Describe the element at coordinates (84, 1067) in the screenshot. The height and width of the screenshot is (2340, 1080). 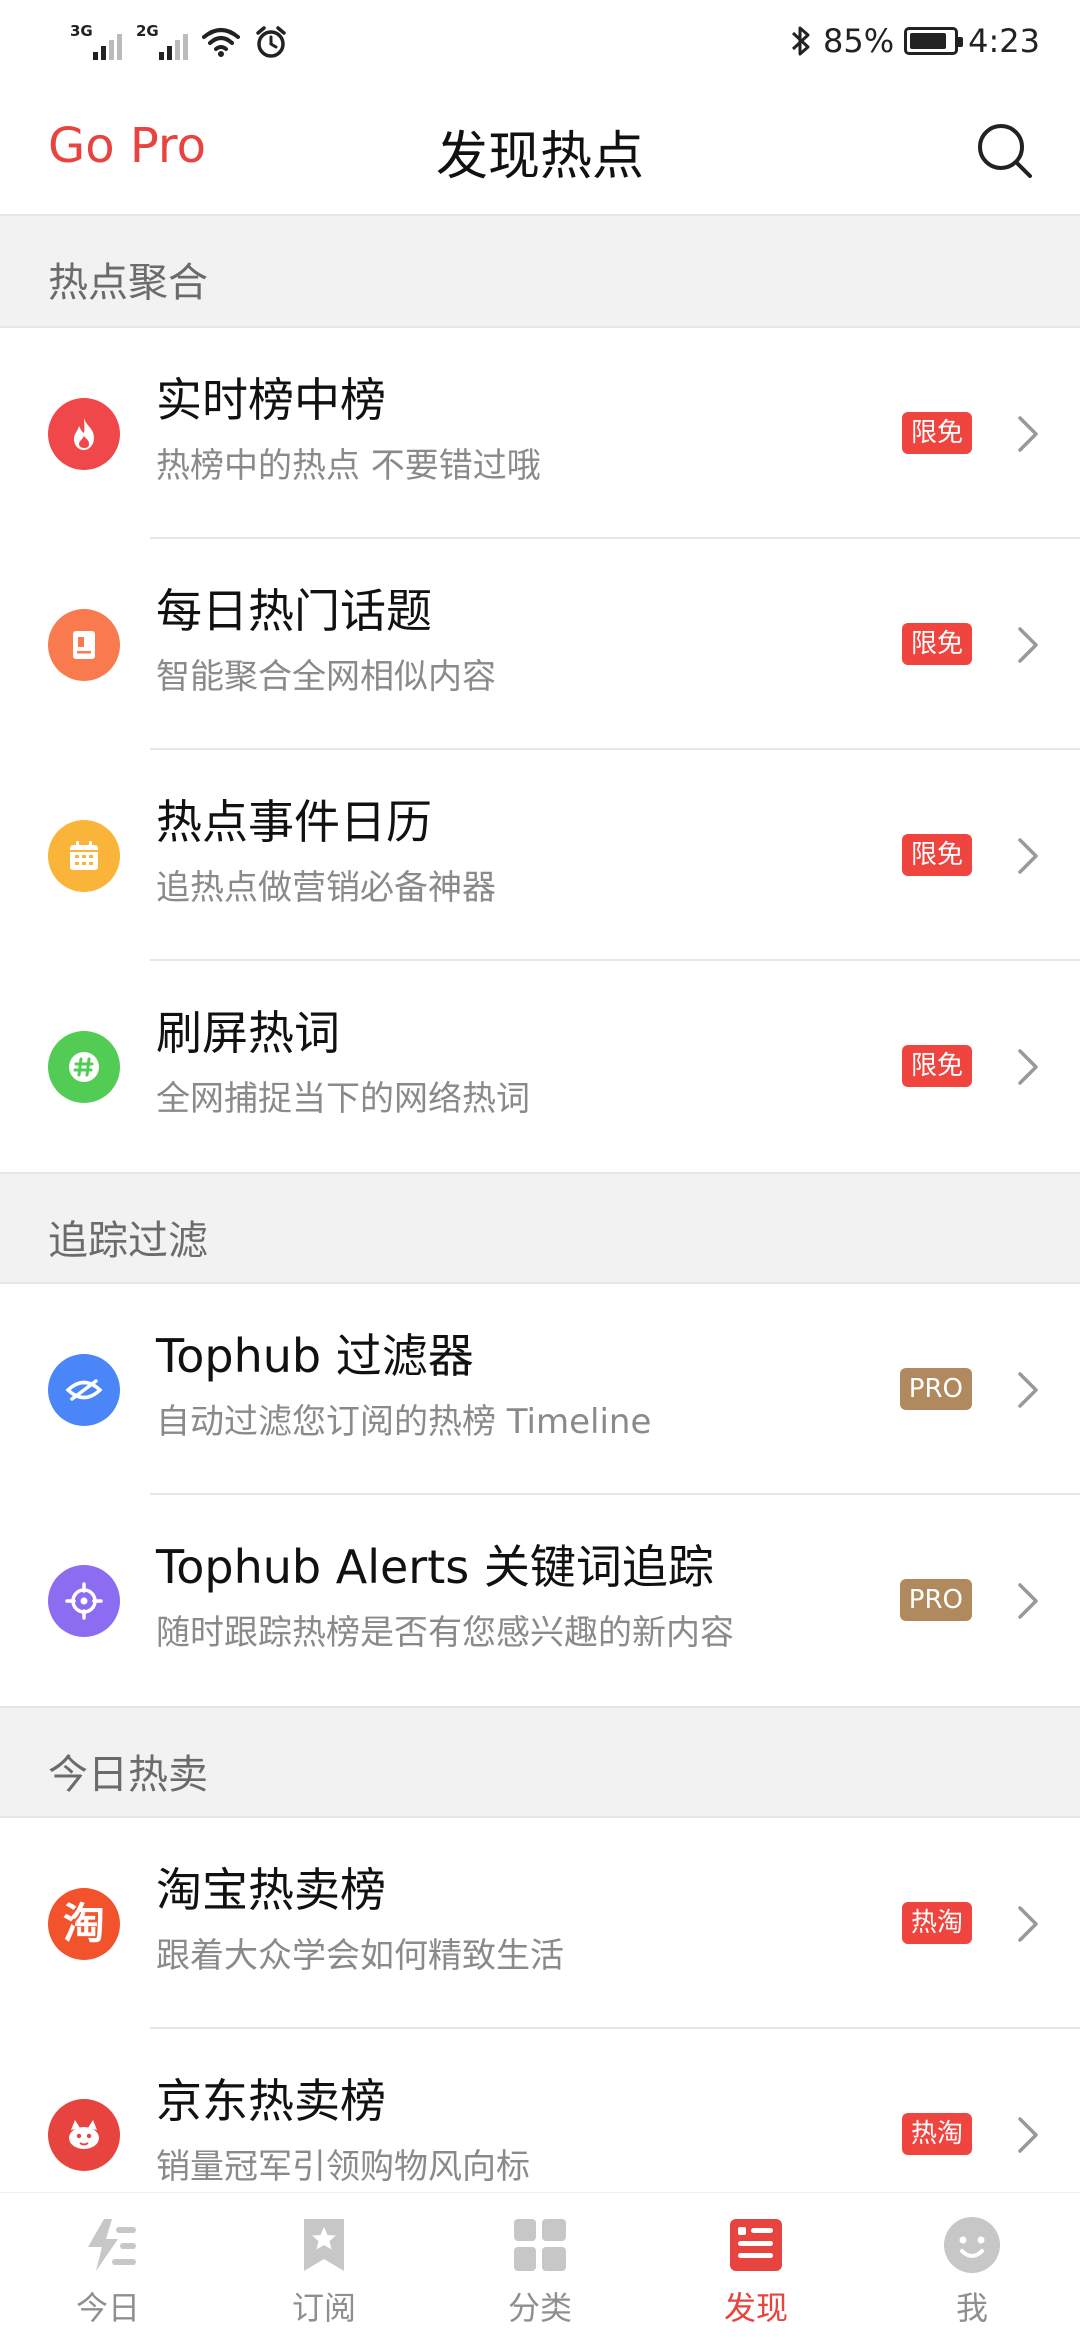
I see `hashtag-icon` at that location.